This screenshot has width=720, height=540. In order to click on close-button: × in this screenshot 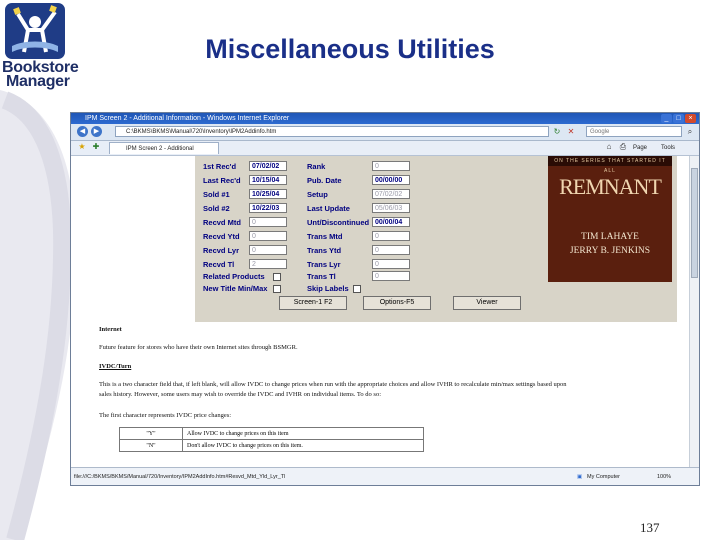, I will do `click(690, 118)`.